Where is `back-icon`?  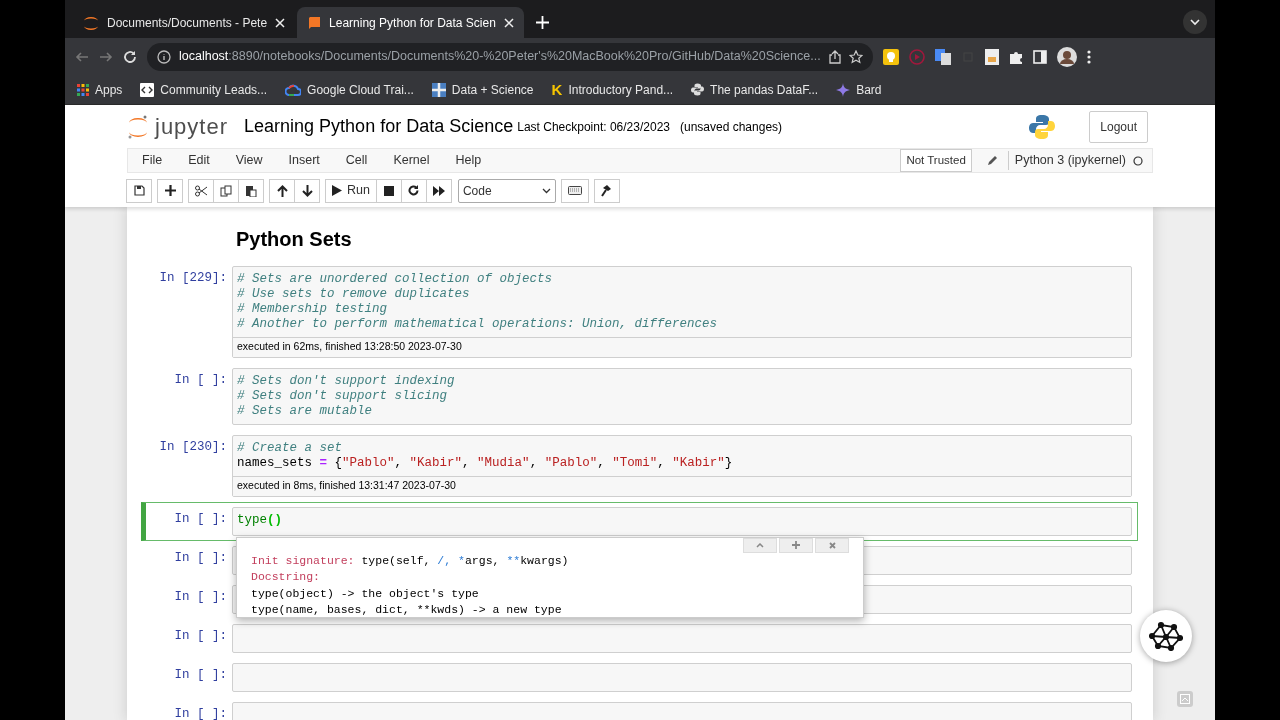 back-icon is located at coordinates (82, 56).